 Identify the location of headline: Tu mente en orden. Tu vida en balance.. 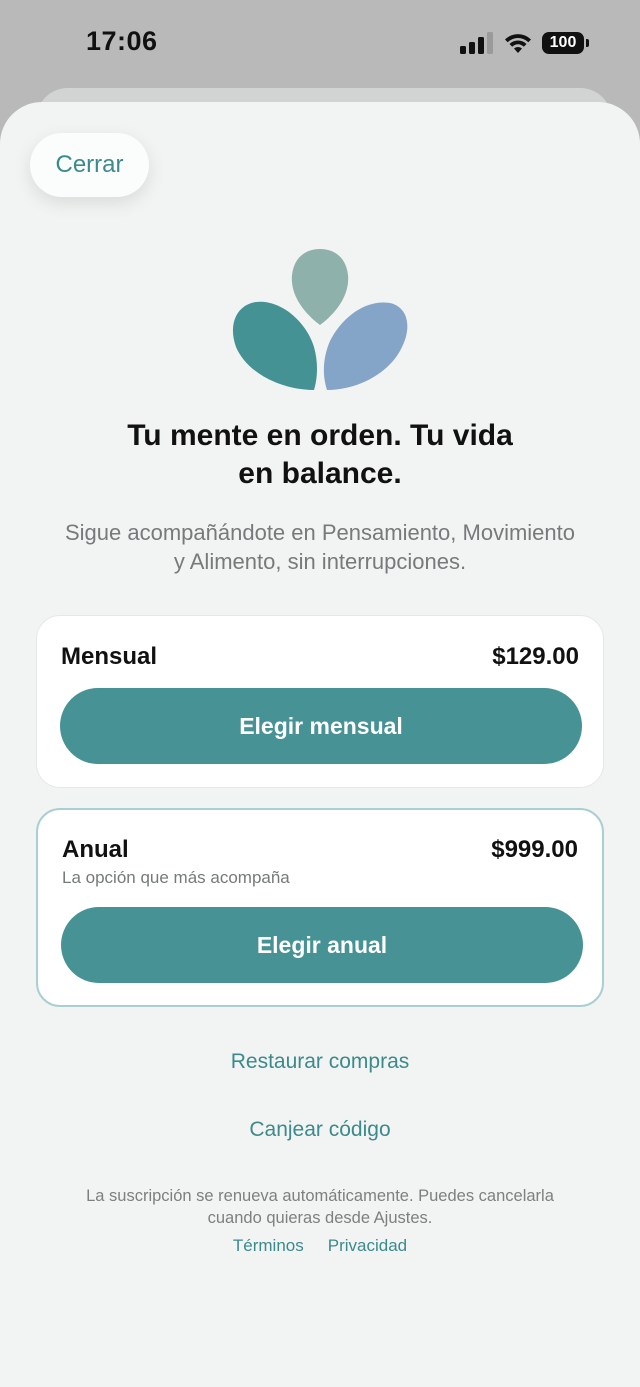
(320, 455).